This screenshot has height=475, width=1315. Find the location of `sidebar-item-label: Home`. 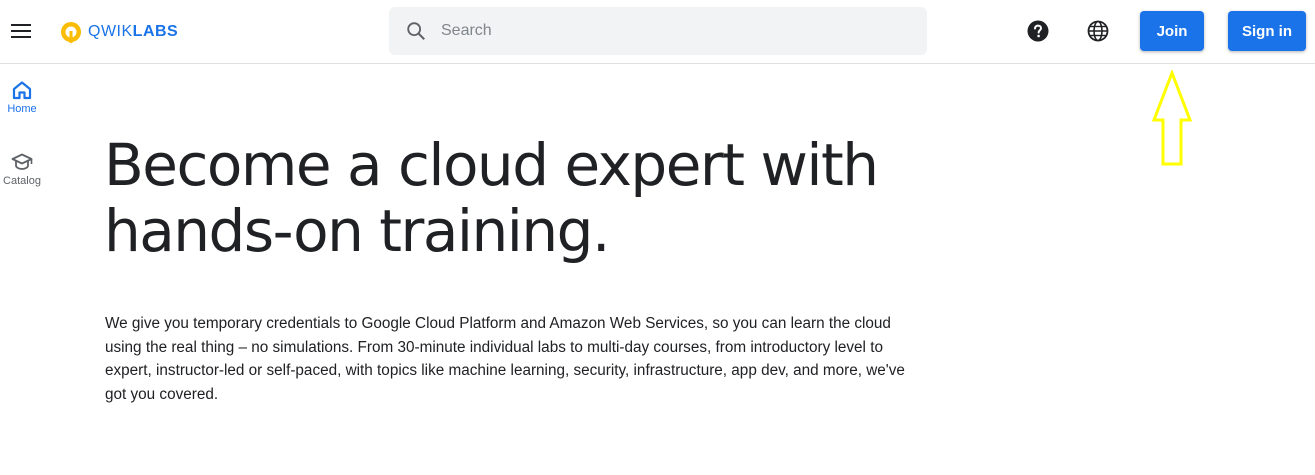

sidebar-item-label: Home is located at coordinates (22, 109).